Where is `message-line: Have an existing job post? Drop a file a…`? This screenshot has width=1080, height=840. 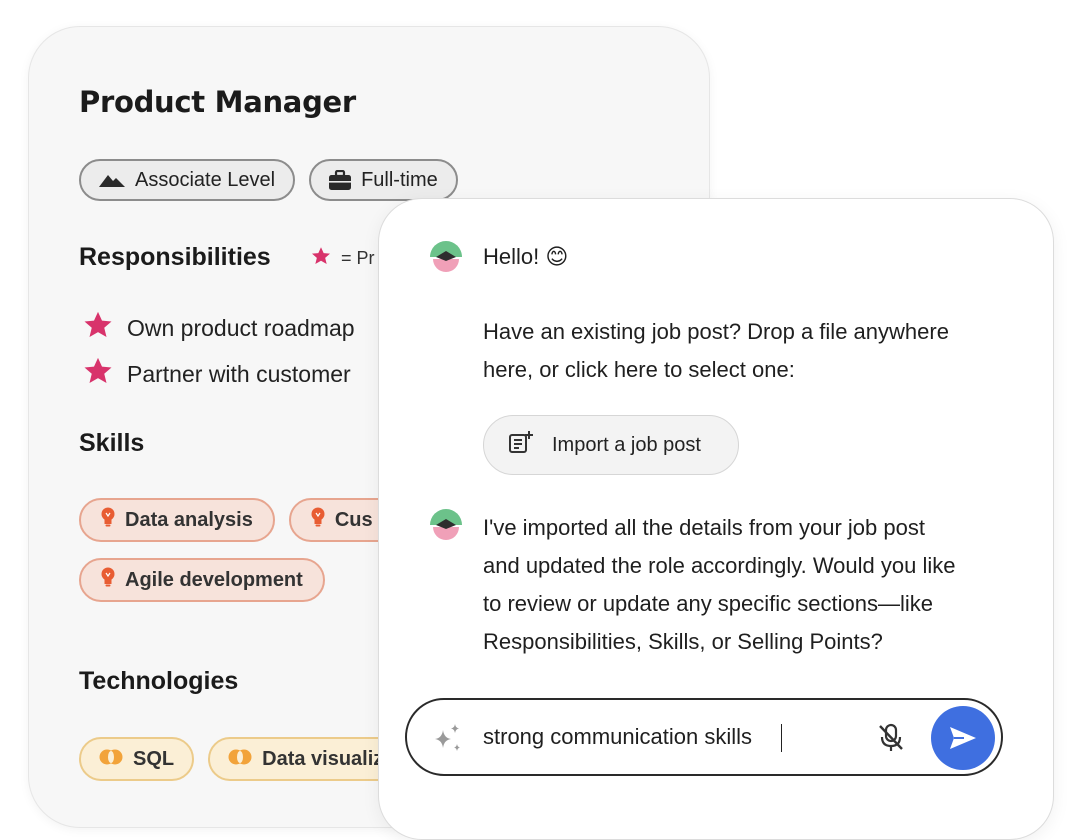 message-line: Have an existing job post? Drop a file a… is located at coordinates (716, 331).